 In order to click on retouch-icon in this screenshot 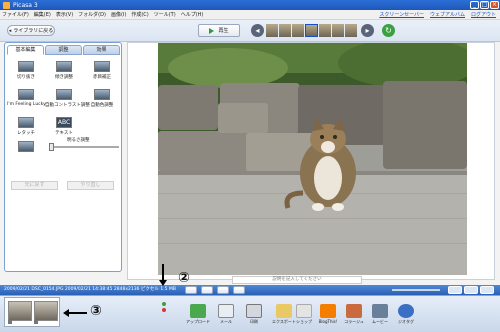, I will do `click(26, 122)`.